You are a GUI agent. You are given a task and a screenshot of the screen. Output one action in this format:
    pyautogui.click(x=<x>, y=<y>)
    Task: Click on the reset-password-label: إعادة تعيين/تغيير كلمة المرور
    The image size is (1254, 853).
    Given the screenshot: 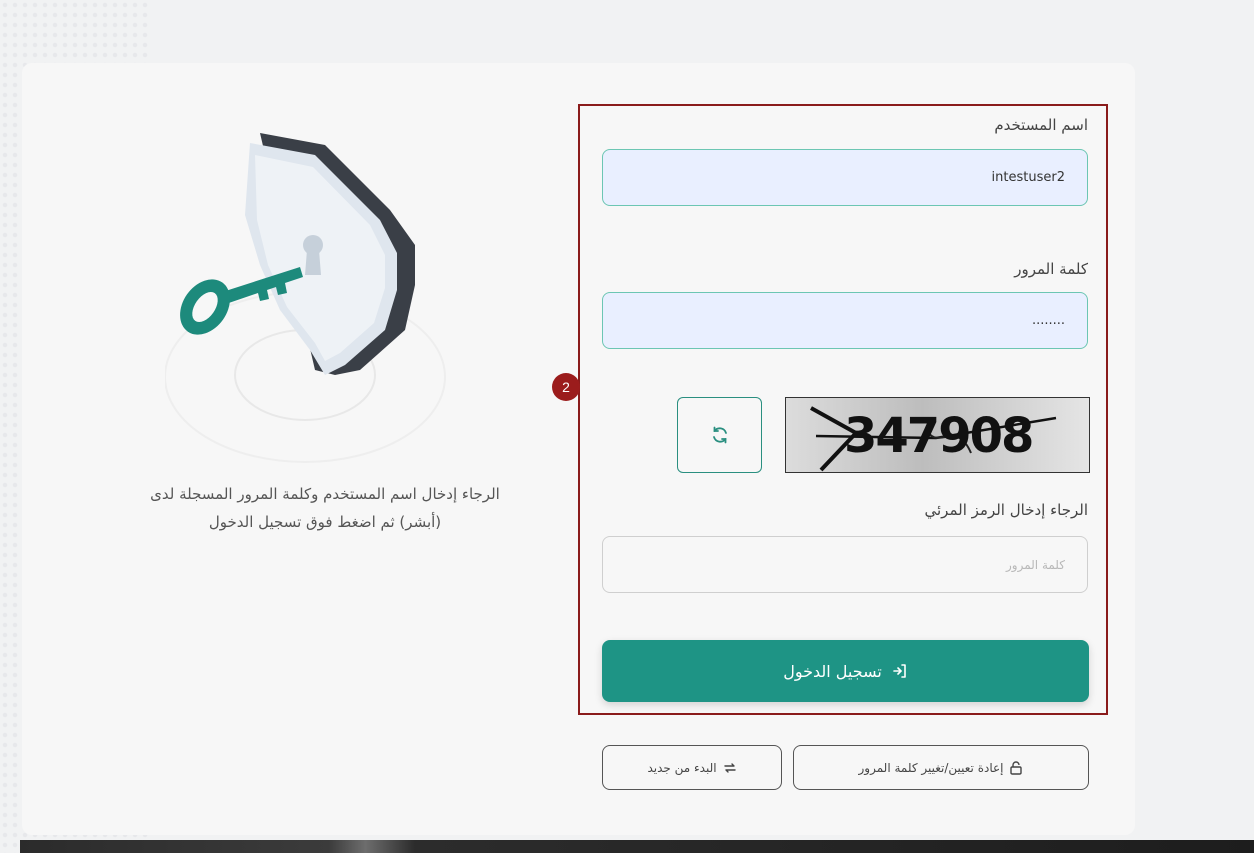 What is the action you would take?
    pyautogui.click(x=931, y=767)
    